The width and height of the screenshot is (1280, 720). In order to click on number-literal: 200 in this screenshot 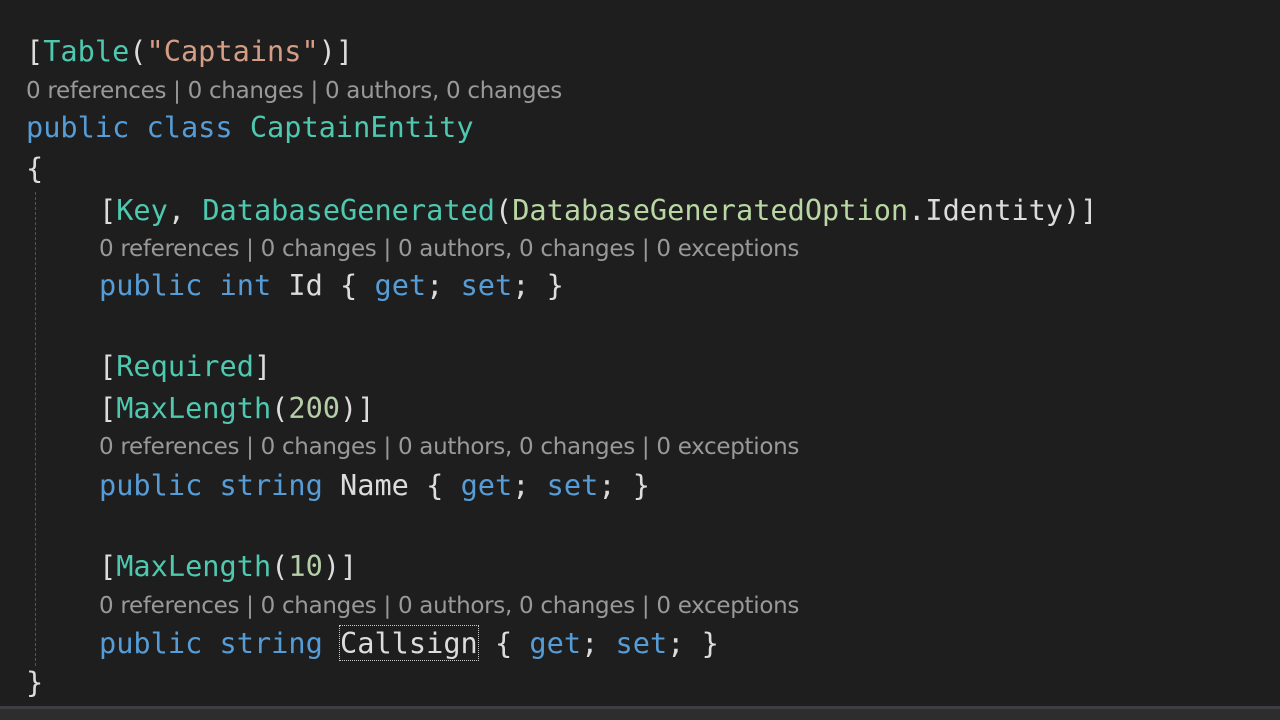, I will do `click(314, 408)`.